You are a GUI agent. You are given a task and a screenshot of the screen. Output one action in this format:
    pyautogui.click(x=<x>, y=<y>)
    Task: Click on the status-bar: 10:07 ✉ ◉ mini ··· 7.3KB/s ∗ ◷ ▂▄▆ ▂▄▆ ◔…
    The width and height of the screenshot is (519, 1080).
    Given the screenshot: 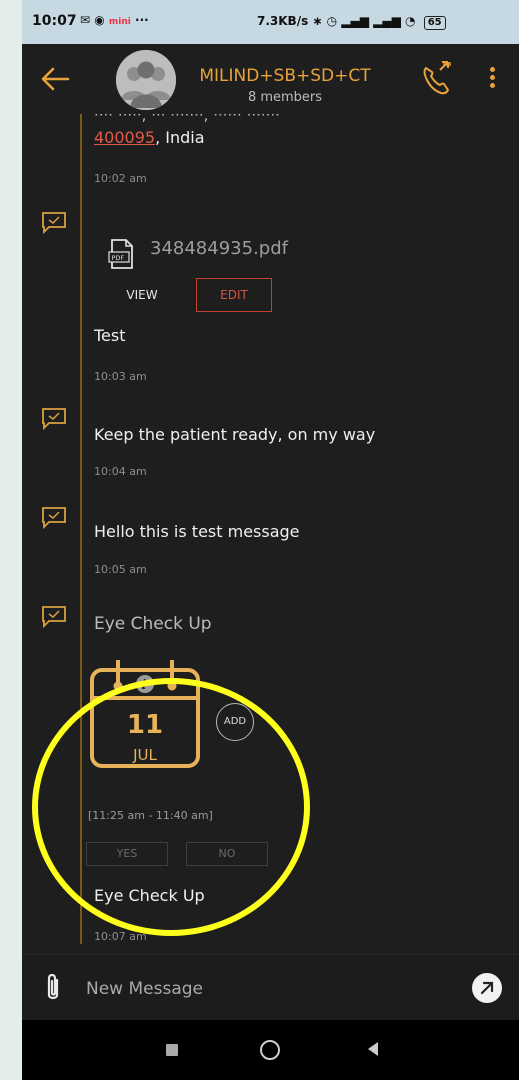 What is the action you would take?
    pyautogui.click(x=270, y=22)
    